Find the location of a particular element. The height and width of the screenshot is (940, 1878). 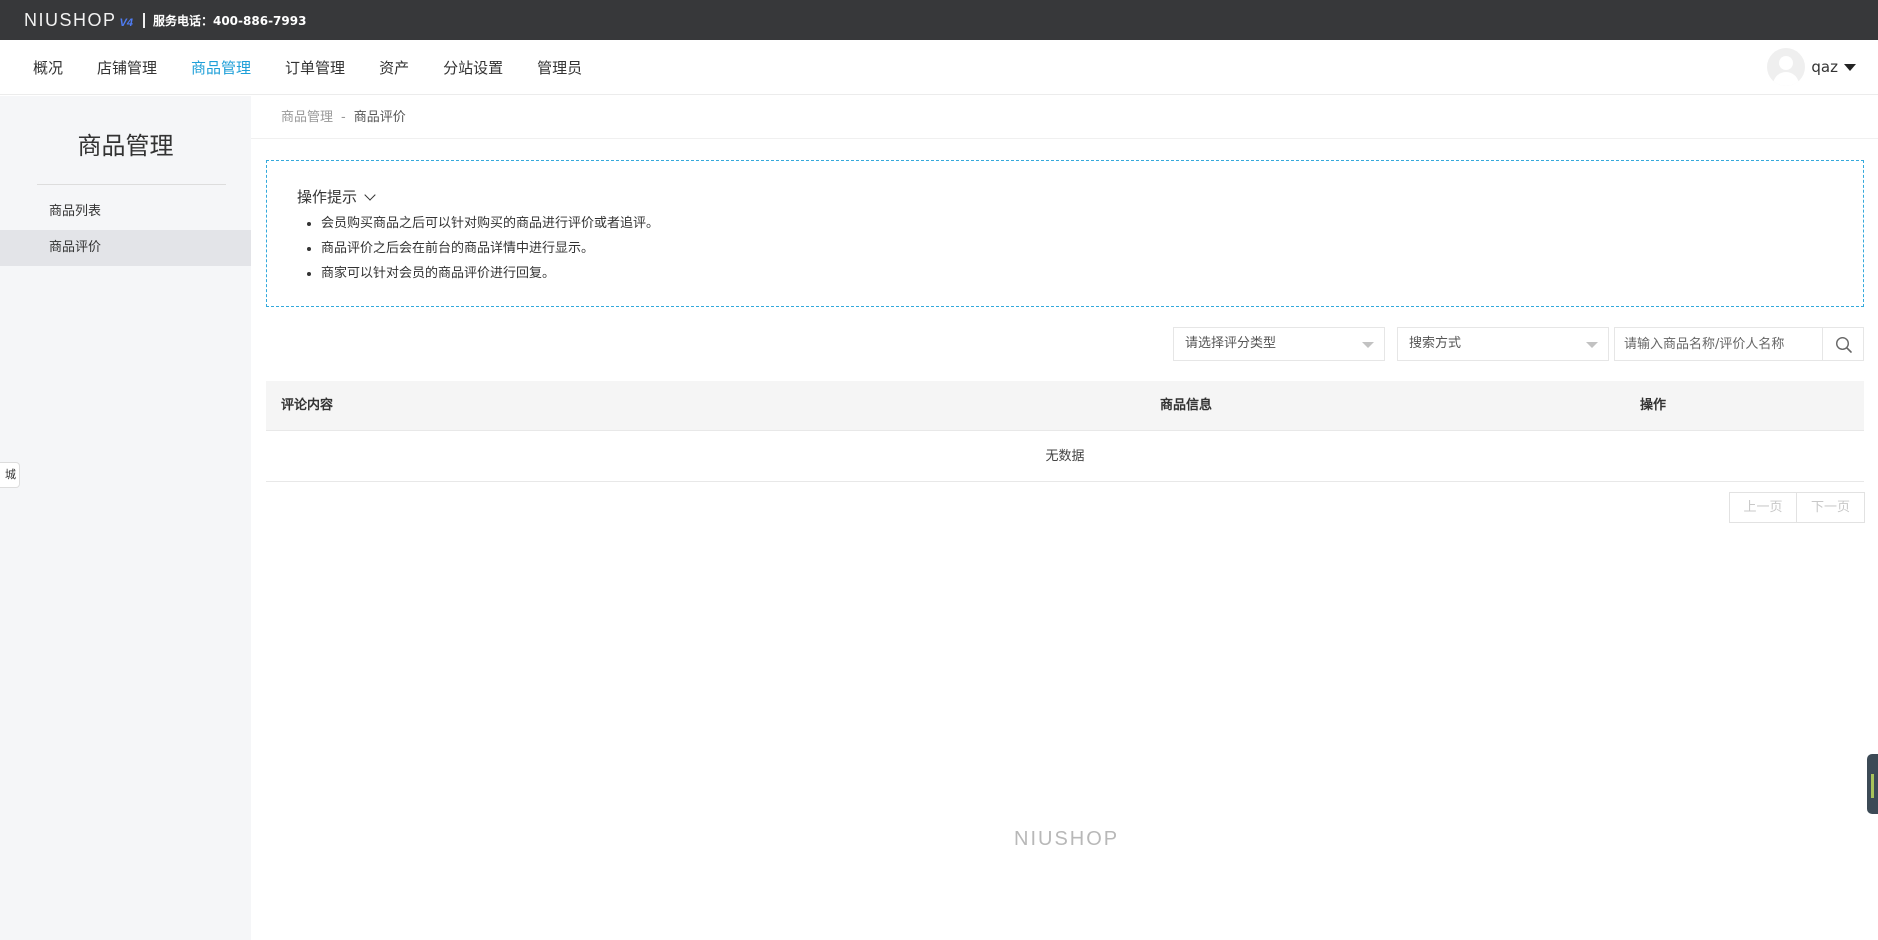

tips-title: 操作提示 is located at coordinates (327, 197).